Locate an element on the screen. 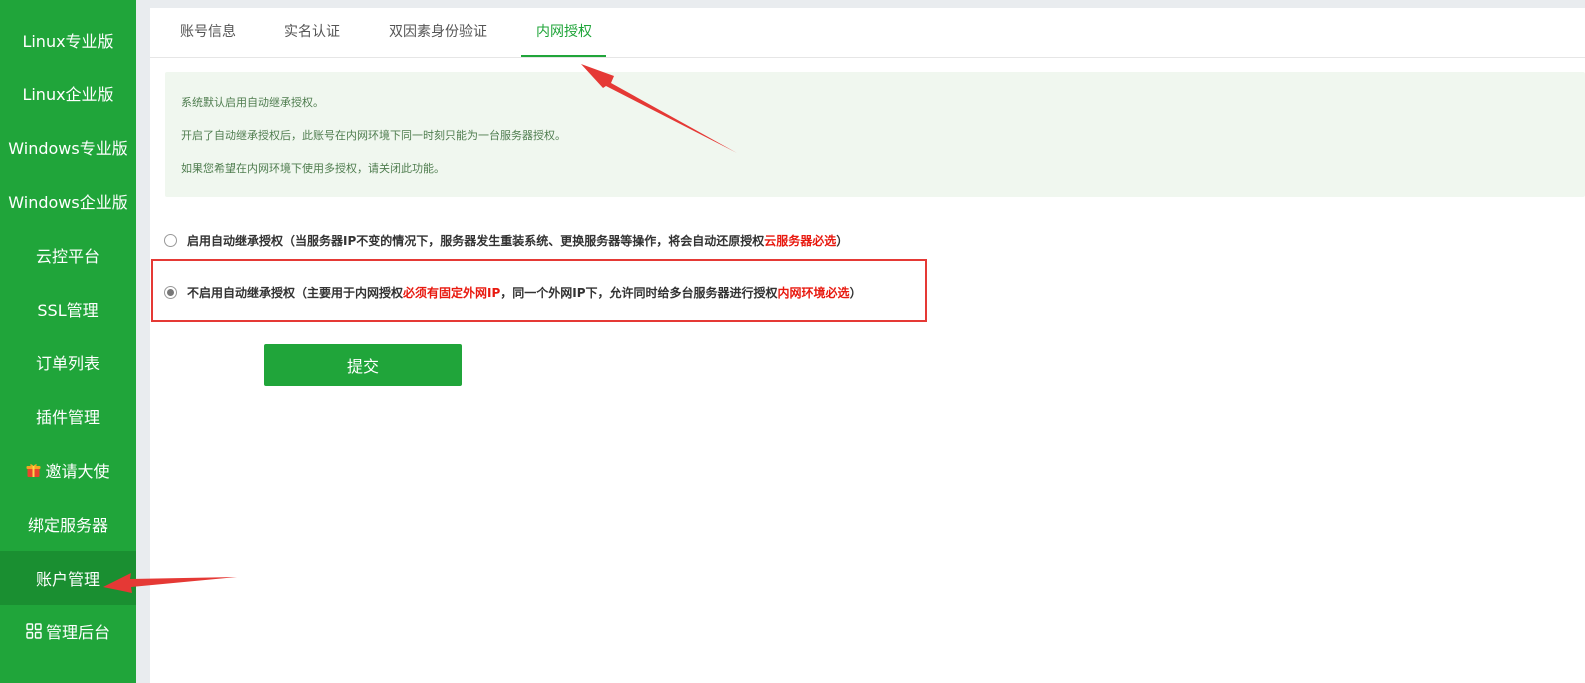  sidebar-item-linux-enterprise: Linux企业版 is located at coordinates (68, 93).